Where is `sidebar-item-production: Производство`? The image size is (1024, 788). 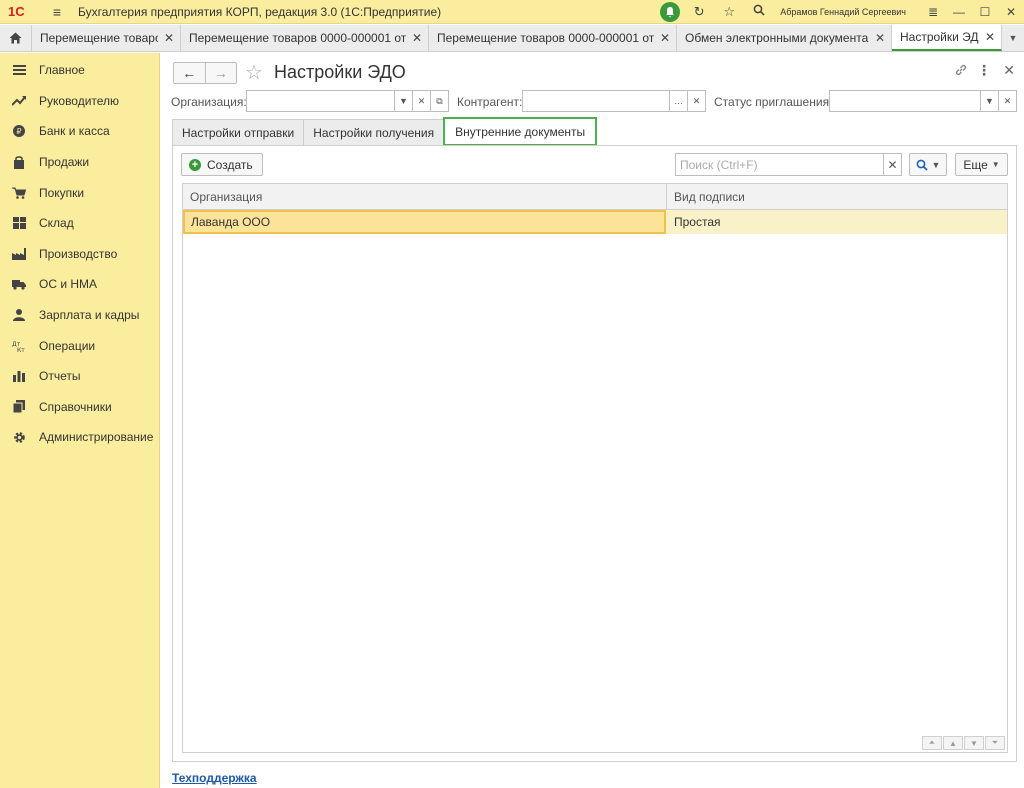 sidebar-item-production: Производство is located at coordinates (79, 254).